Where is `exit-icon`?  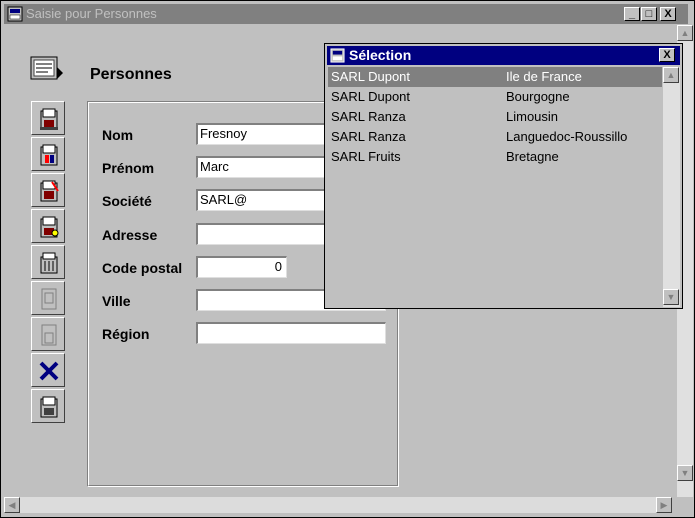
exit-icon is located at coordinates (49, 407).